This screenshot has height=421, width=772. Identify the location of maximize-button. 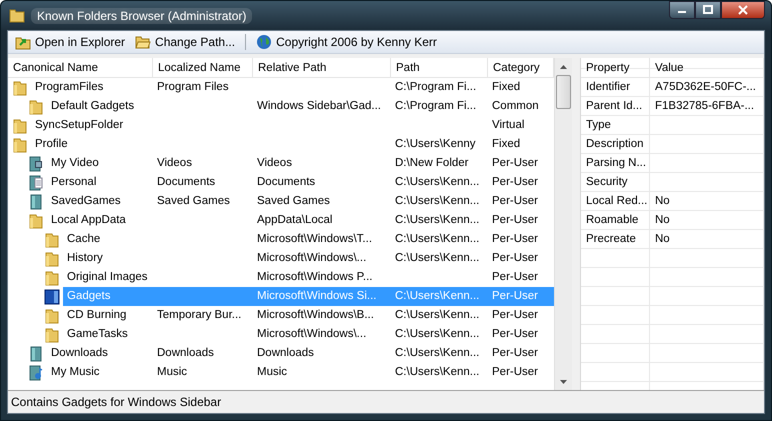
(708, 10).